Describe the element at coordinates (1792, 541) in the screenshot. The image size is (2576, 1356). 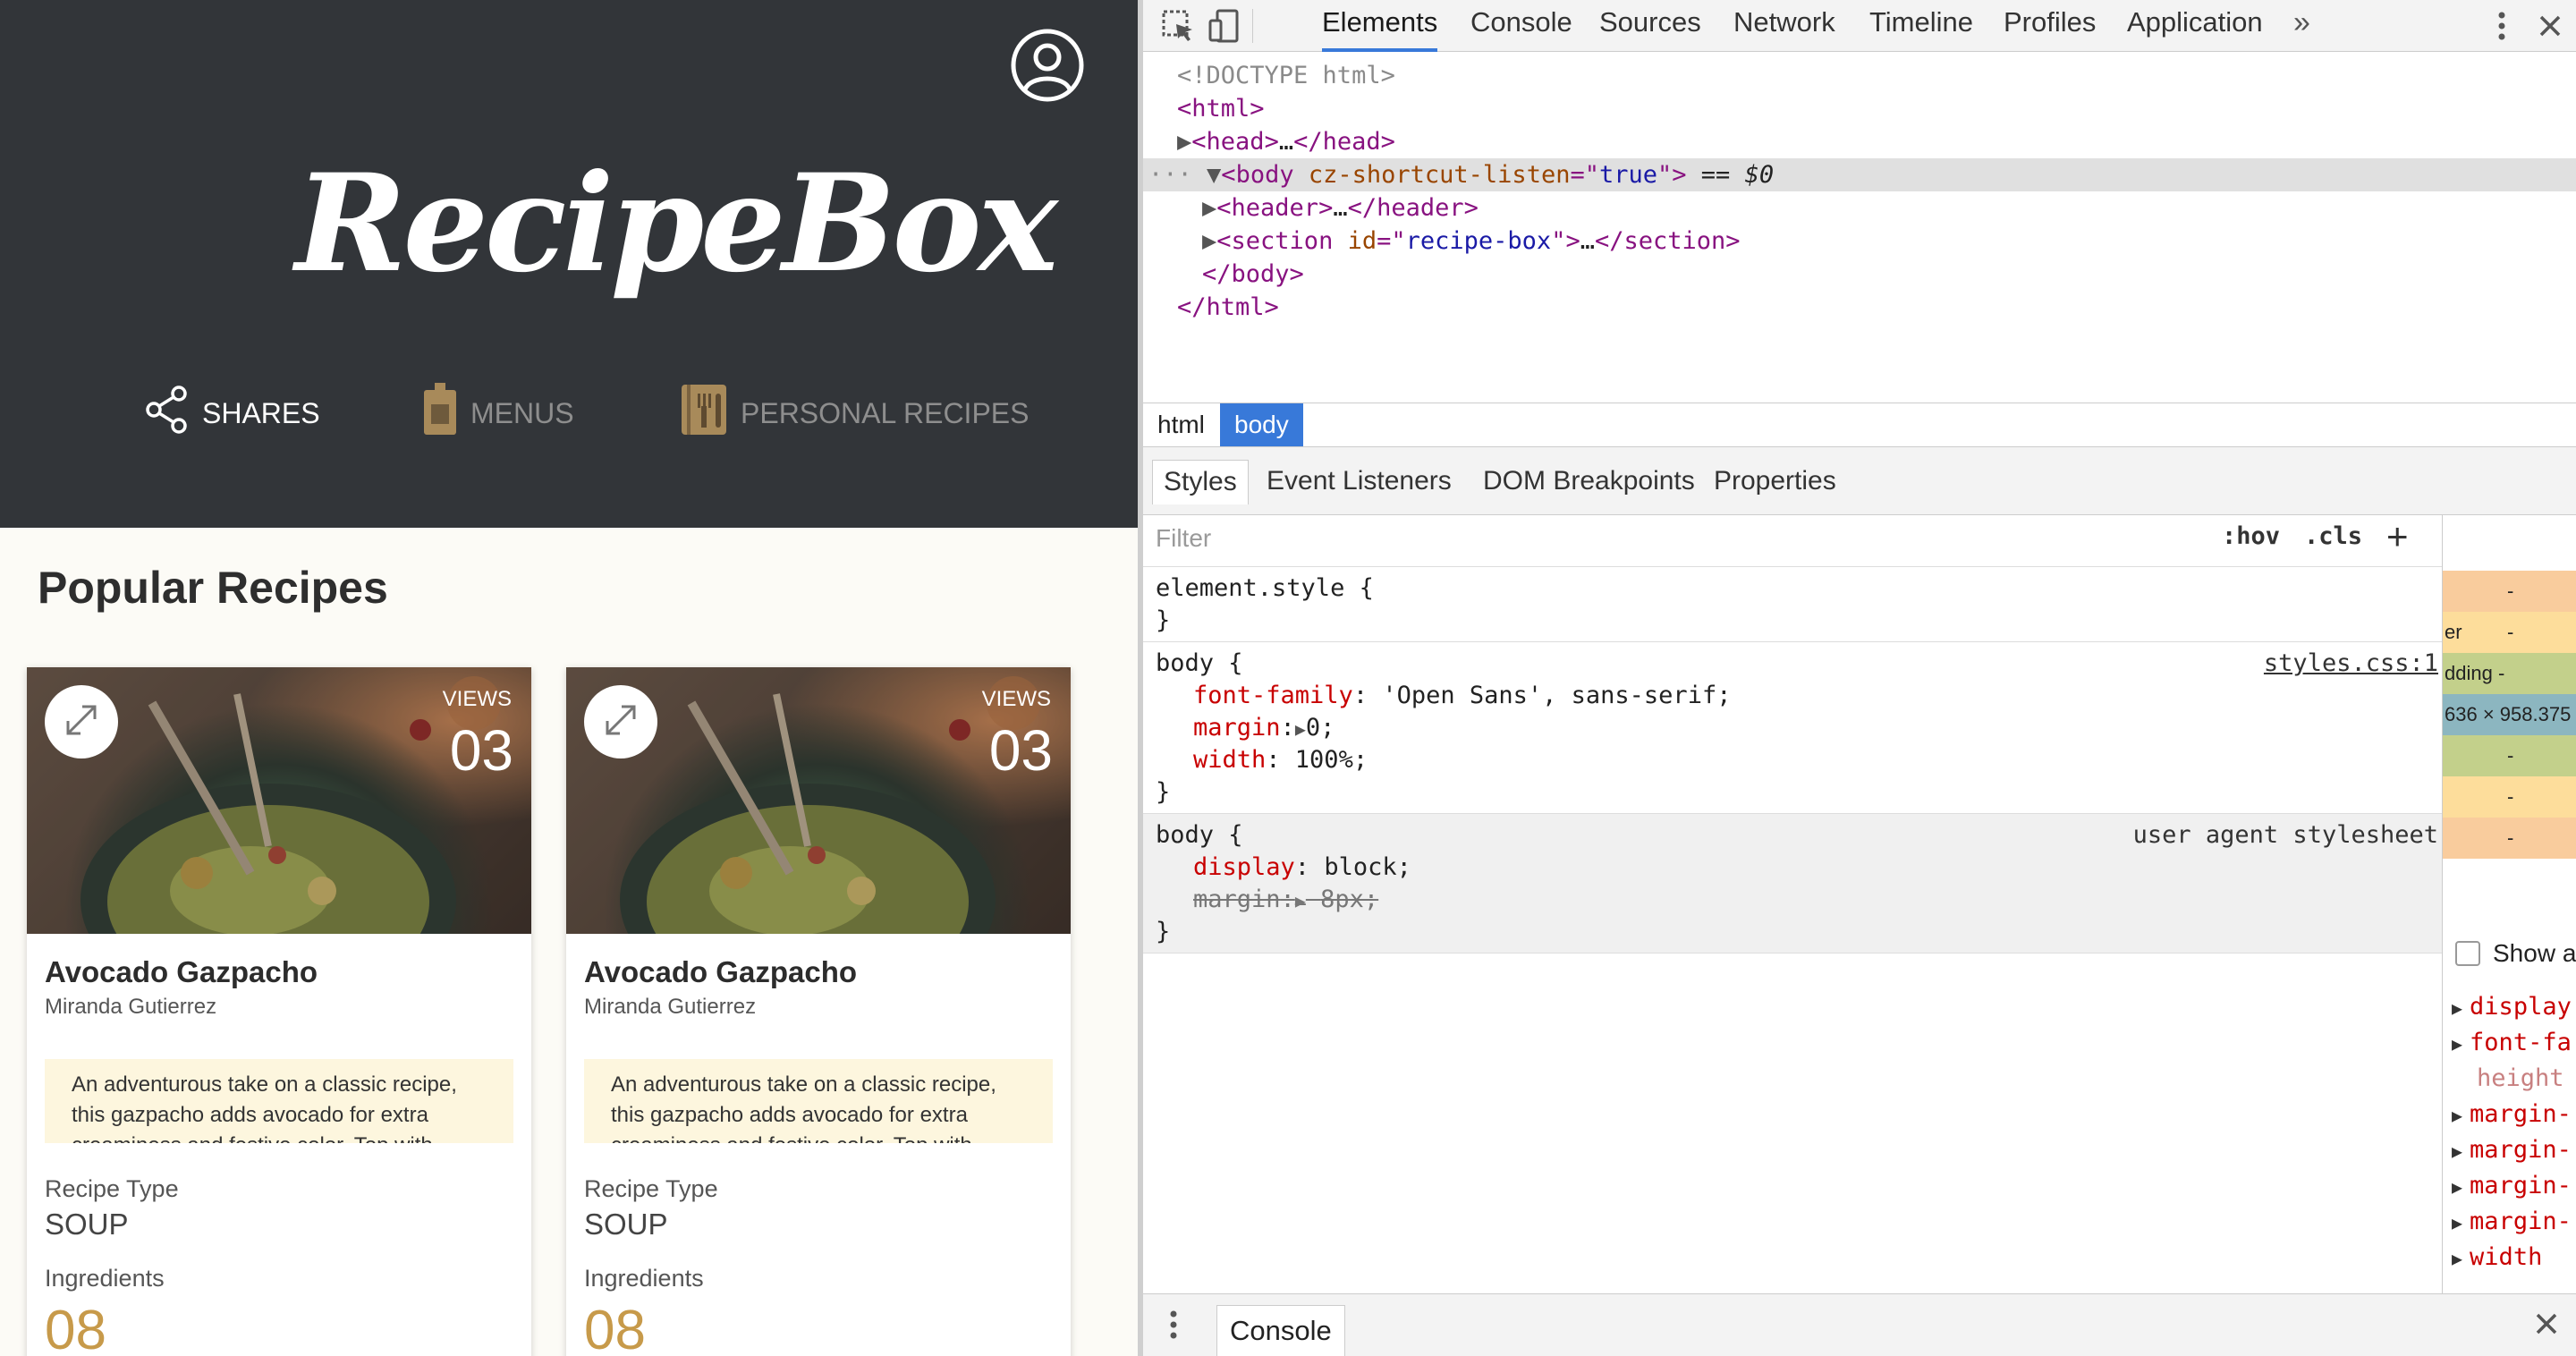
I see `styles-filter-row: Filter :hov .cls +` at that location.